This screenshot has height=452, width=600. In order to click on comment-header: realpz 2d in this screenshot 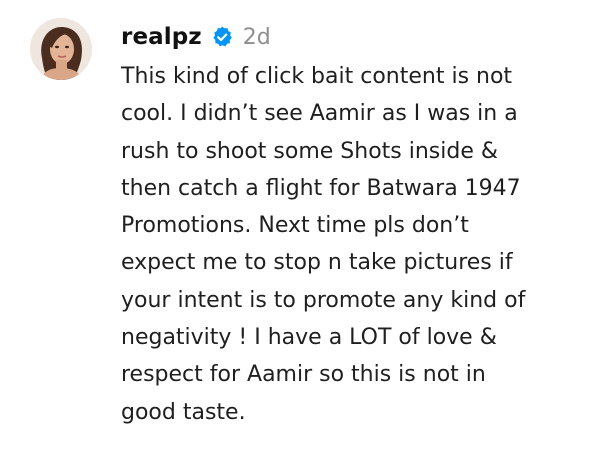, I will do `click(356, 37)`.